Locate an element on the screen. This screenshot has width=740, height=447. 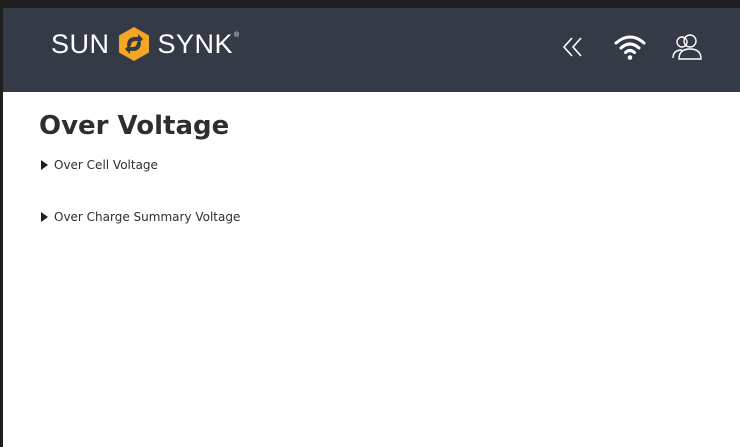
sunsynk-logo: SUN SYNK ® is located at coordinates (145, 44).